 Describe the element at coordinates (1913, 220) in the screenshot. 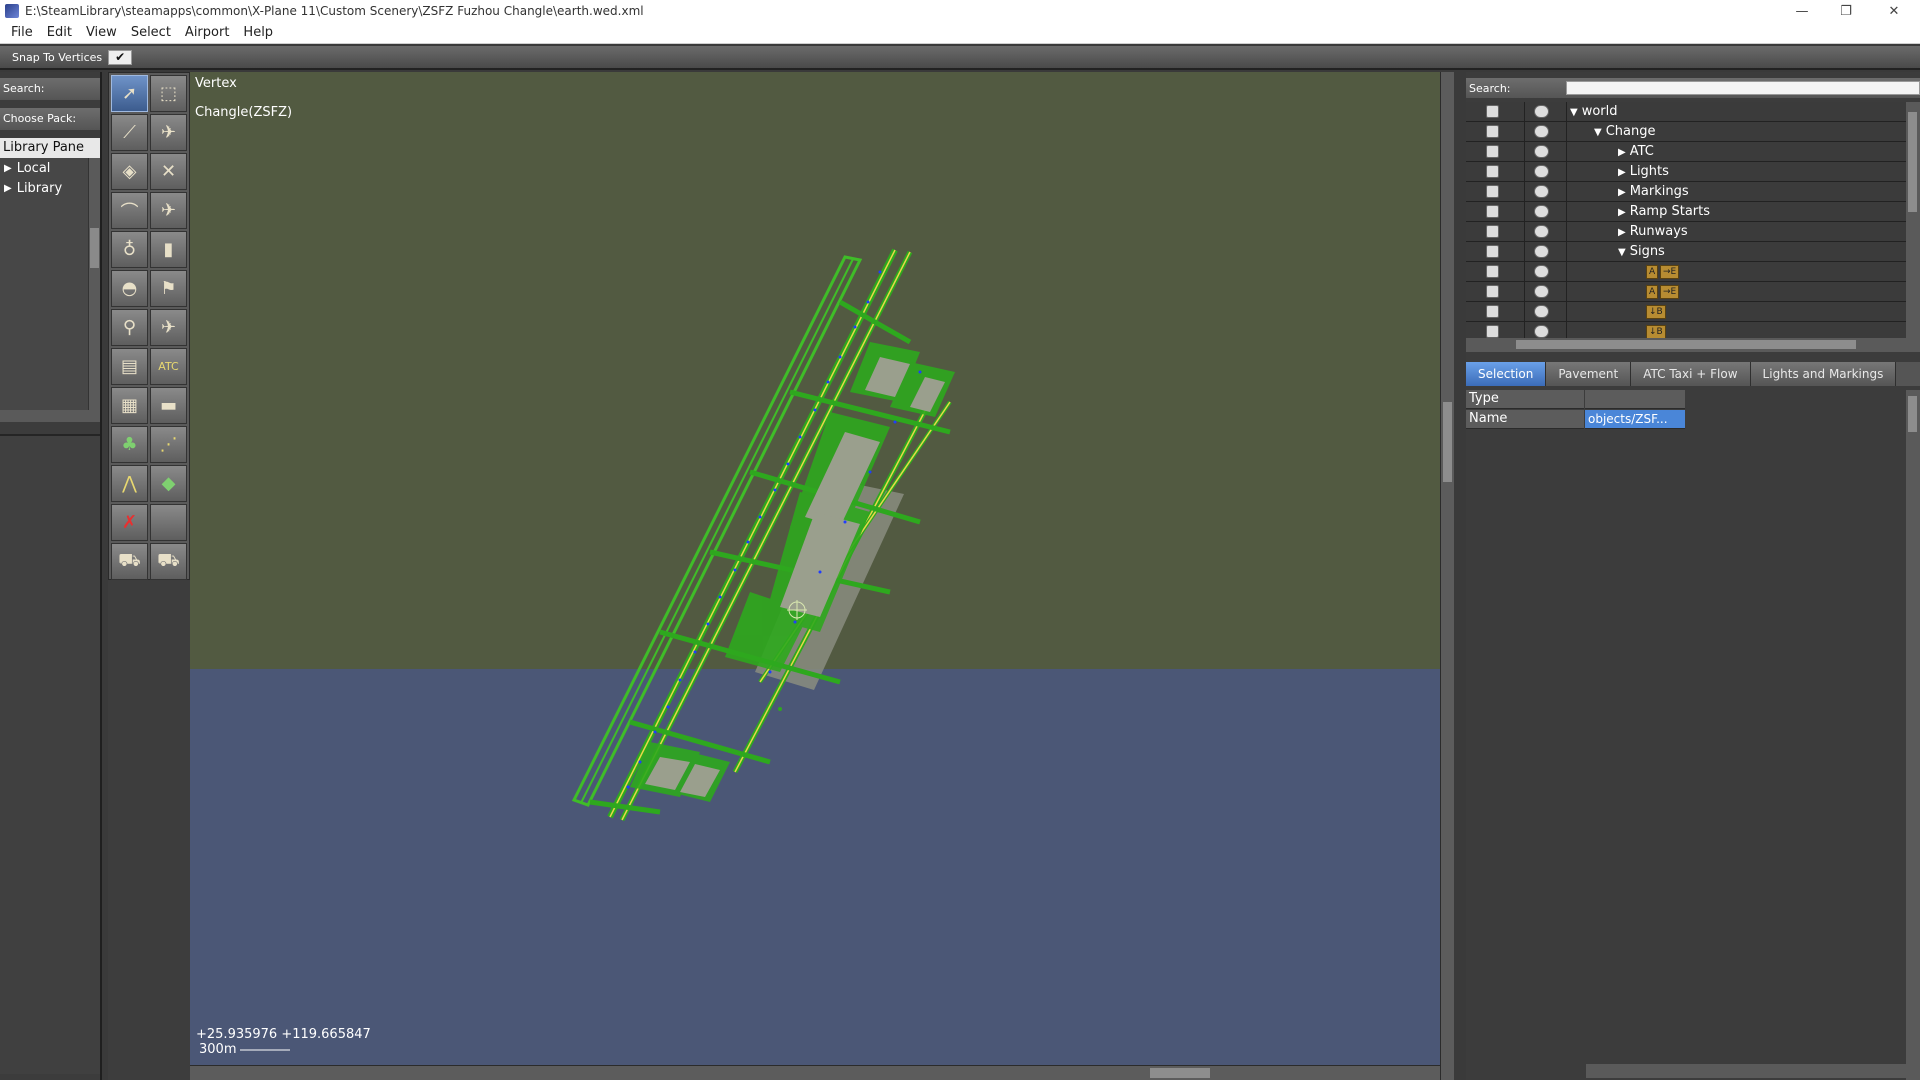

I see `tree-vertical-scrollbar` at that location.